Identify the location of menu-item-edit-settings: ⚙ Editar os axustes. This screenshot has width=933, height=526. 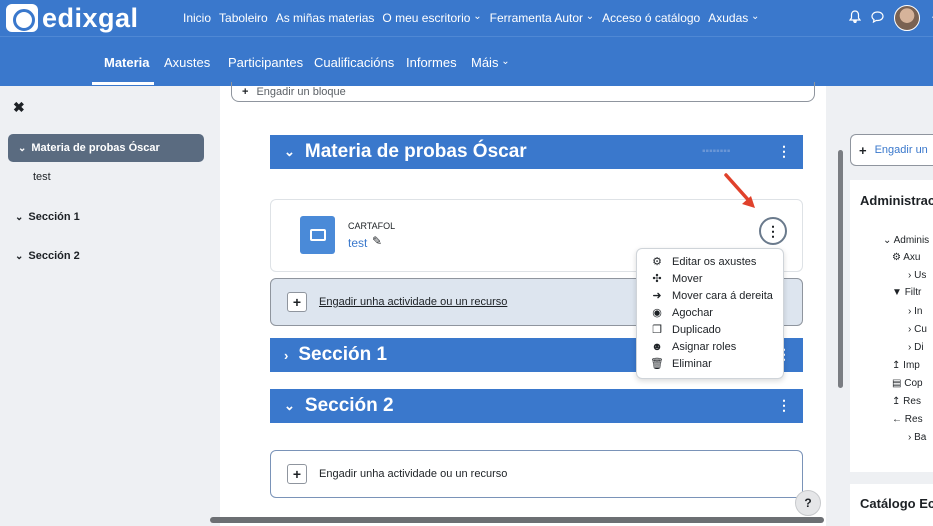
(711, 261).